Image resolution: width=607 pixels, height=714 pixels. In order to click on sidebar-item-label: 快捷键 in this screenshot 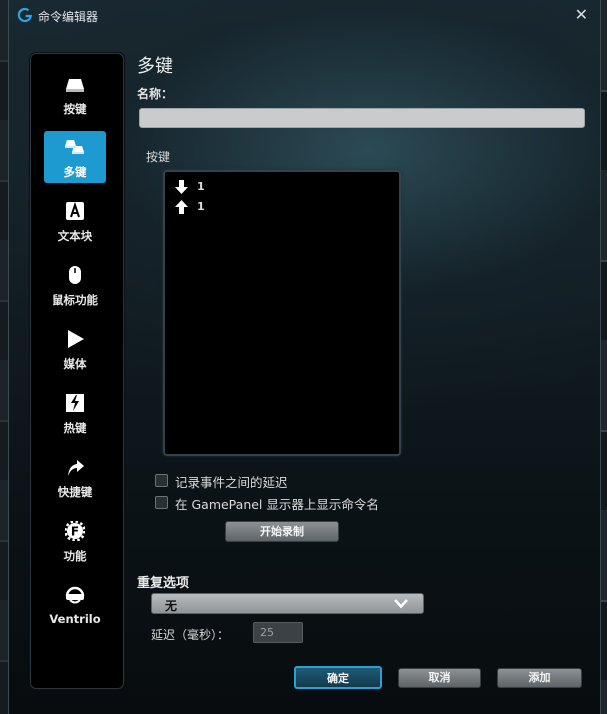, I will do `click(75, 492)`.